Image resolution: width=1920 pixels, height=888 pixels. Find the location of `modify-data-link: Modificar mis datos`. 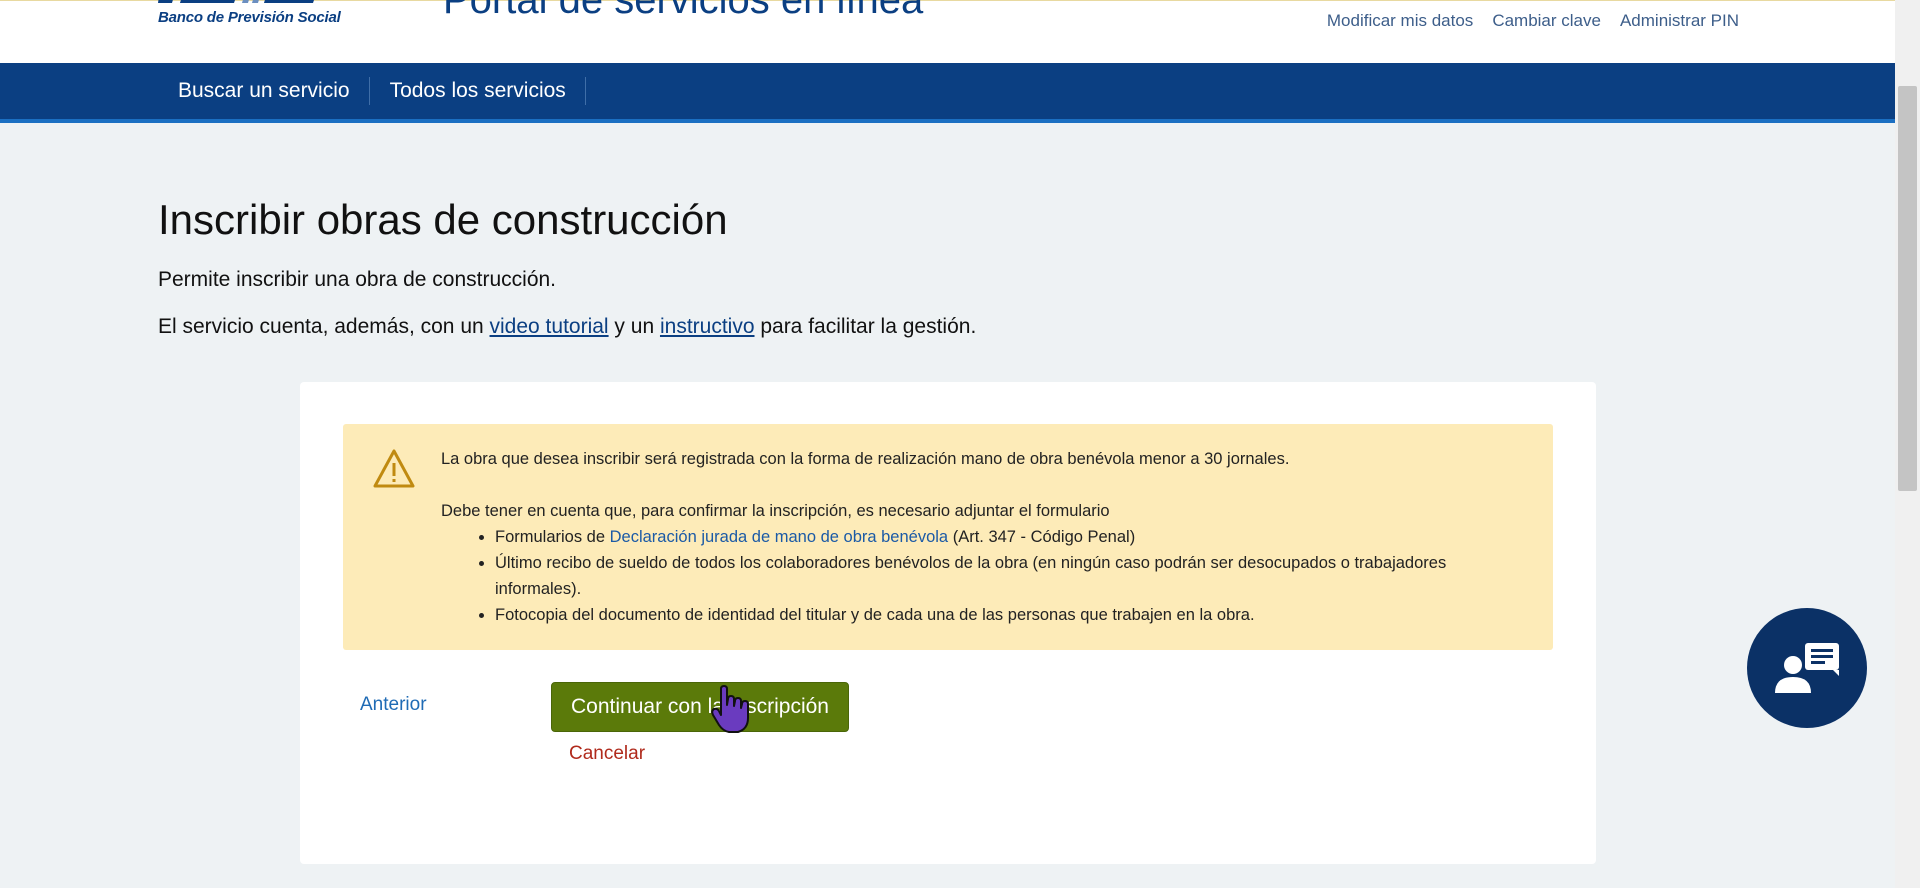

modify-data-link: Modificar mis datos is located at coordinates (1400, 21).